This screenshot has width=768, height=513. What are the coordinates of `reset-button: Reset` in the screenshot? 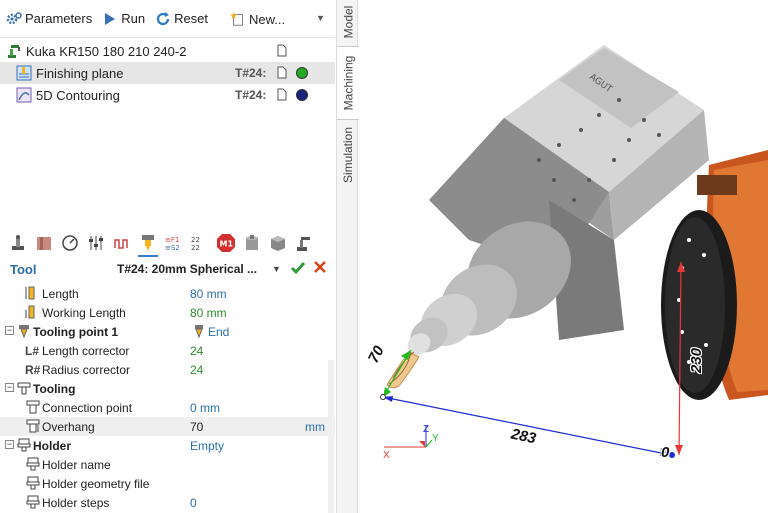 It's located at (181, 19).